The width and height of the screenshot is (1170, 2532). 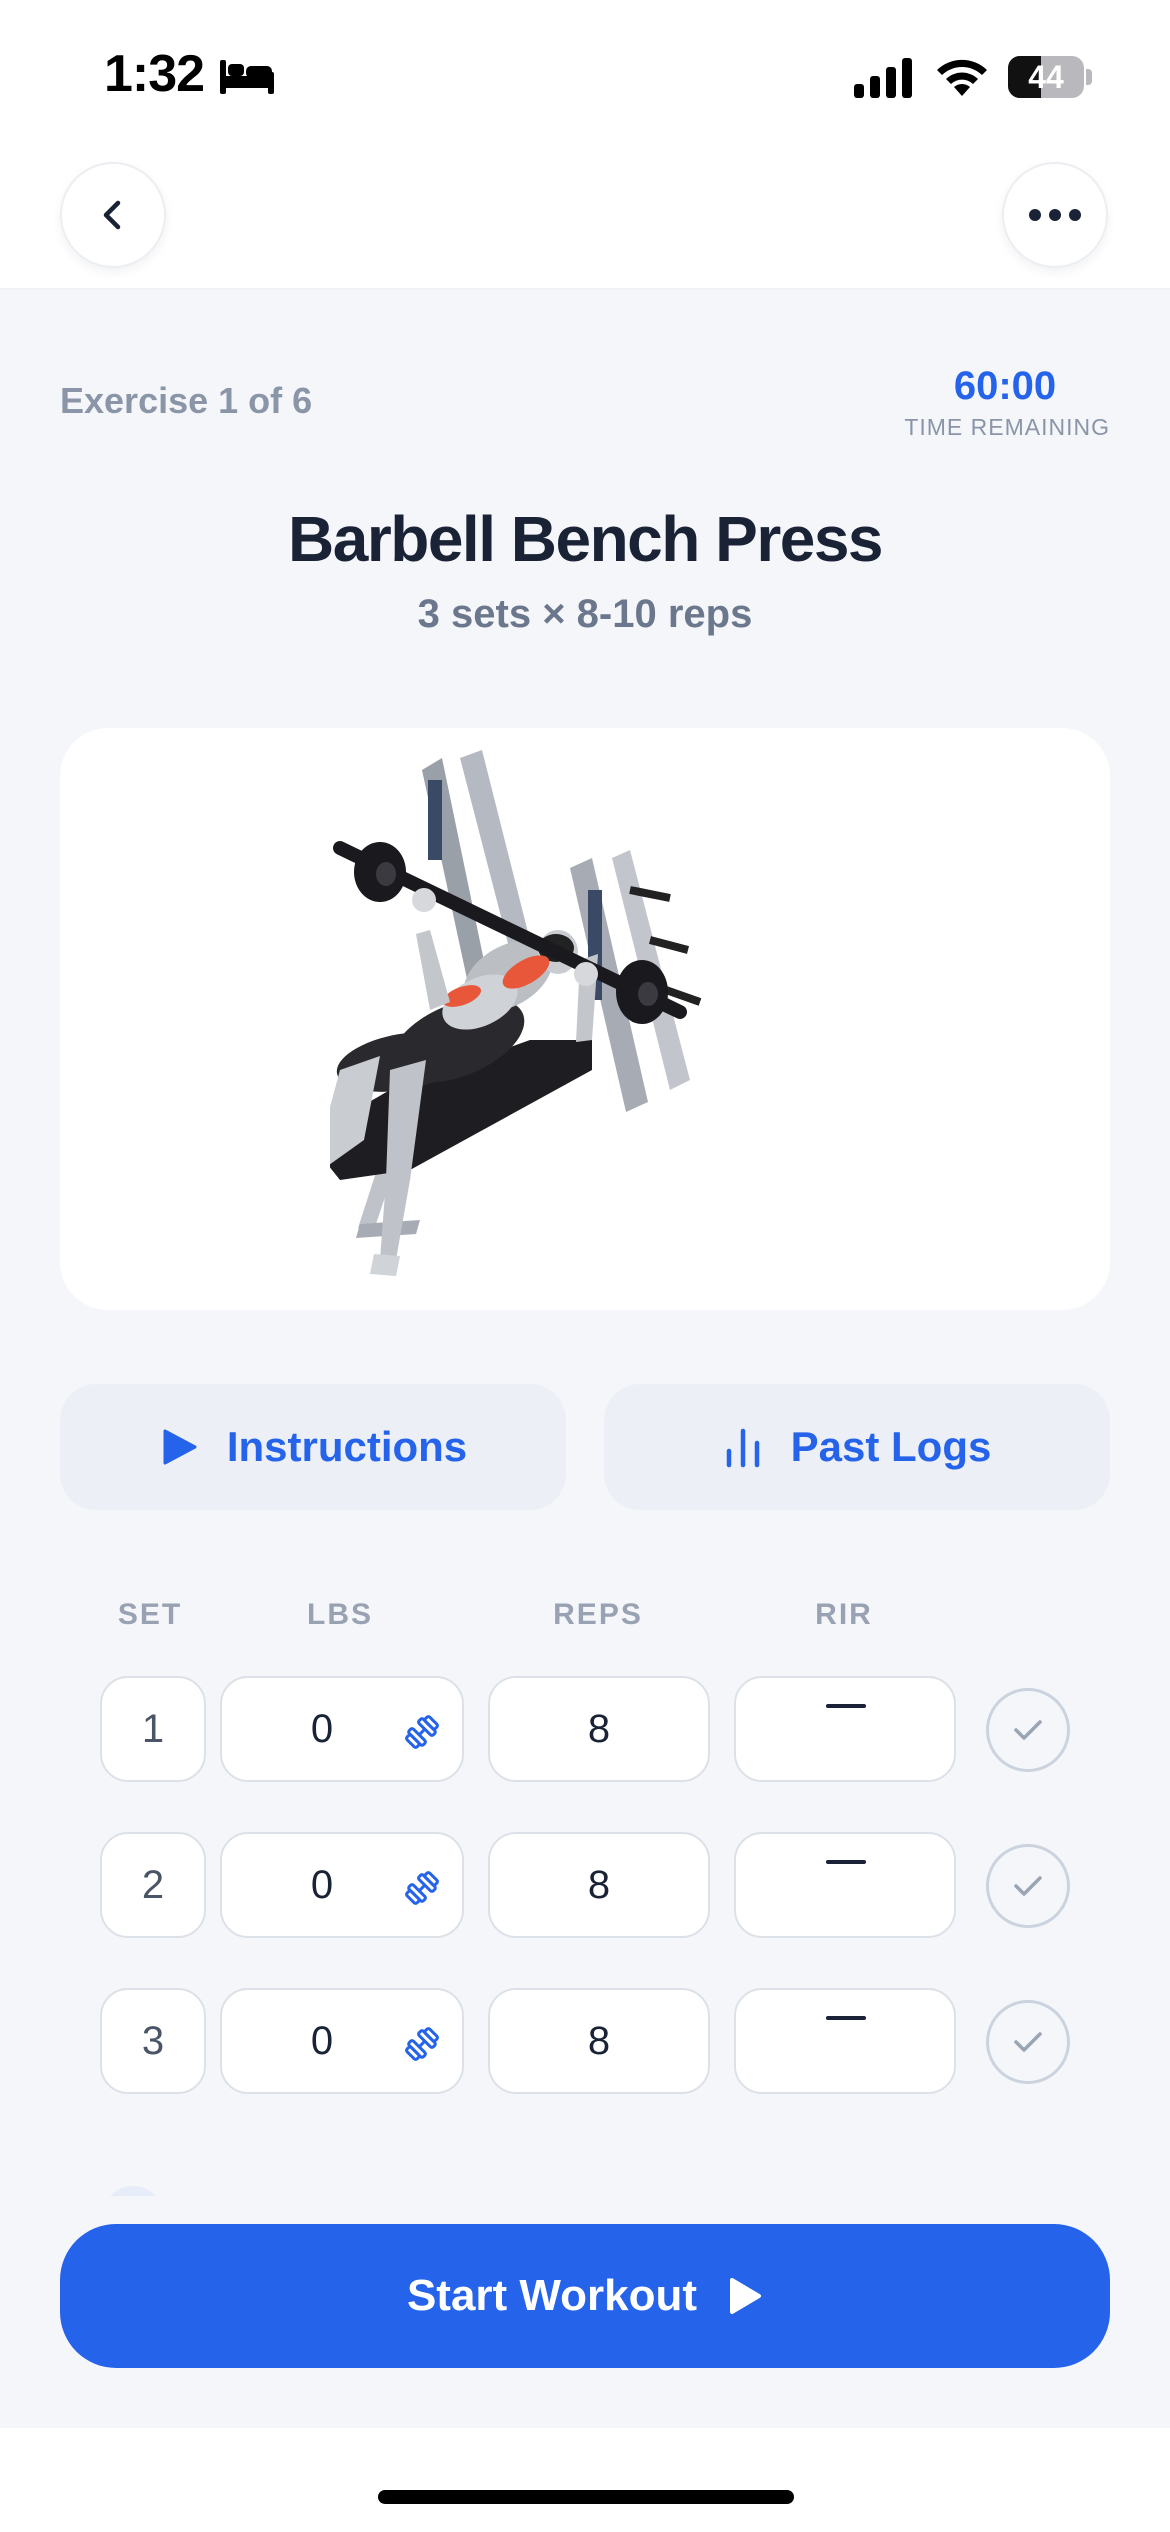 What do you see at coordinates (1007, 427) in the screenshot?
I see `timer-label: TIME REMAINING` at bounding box center [1007, 427].